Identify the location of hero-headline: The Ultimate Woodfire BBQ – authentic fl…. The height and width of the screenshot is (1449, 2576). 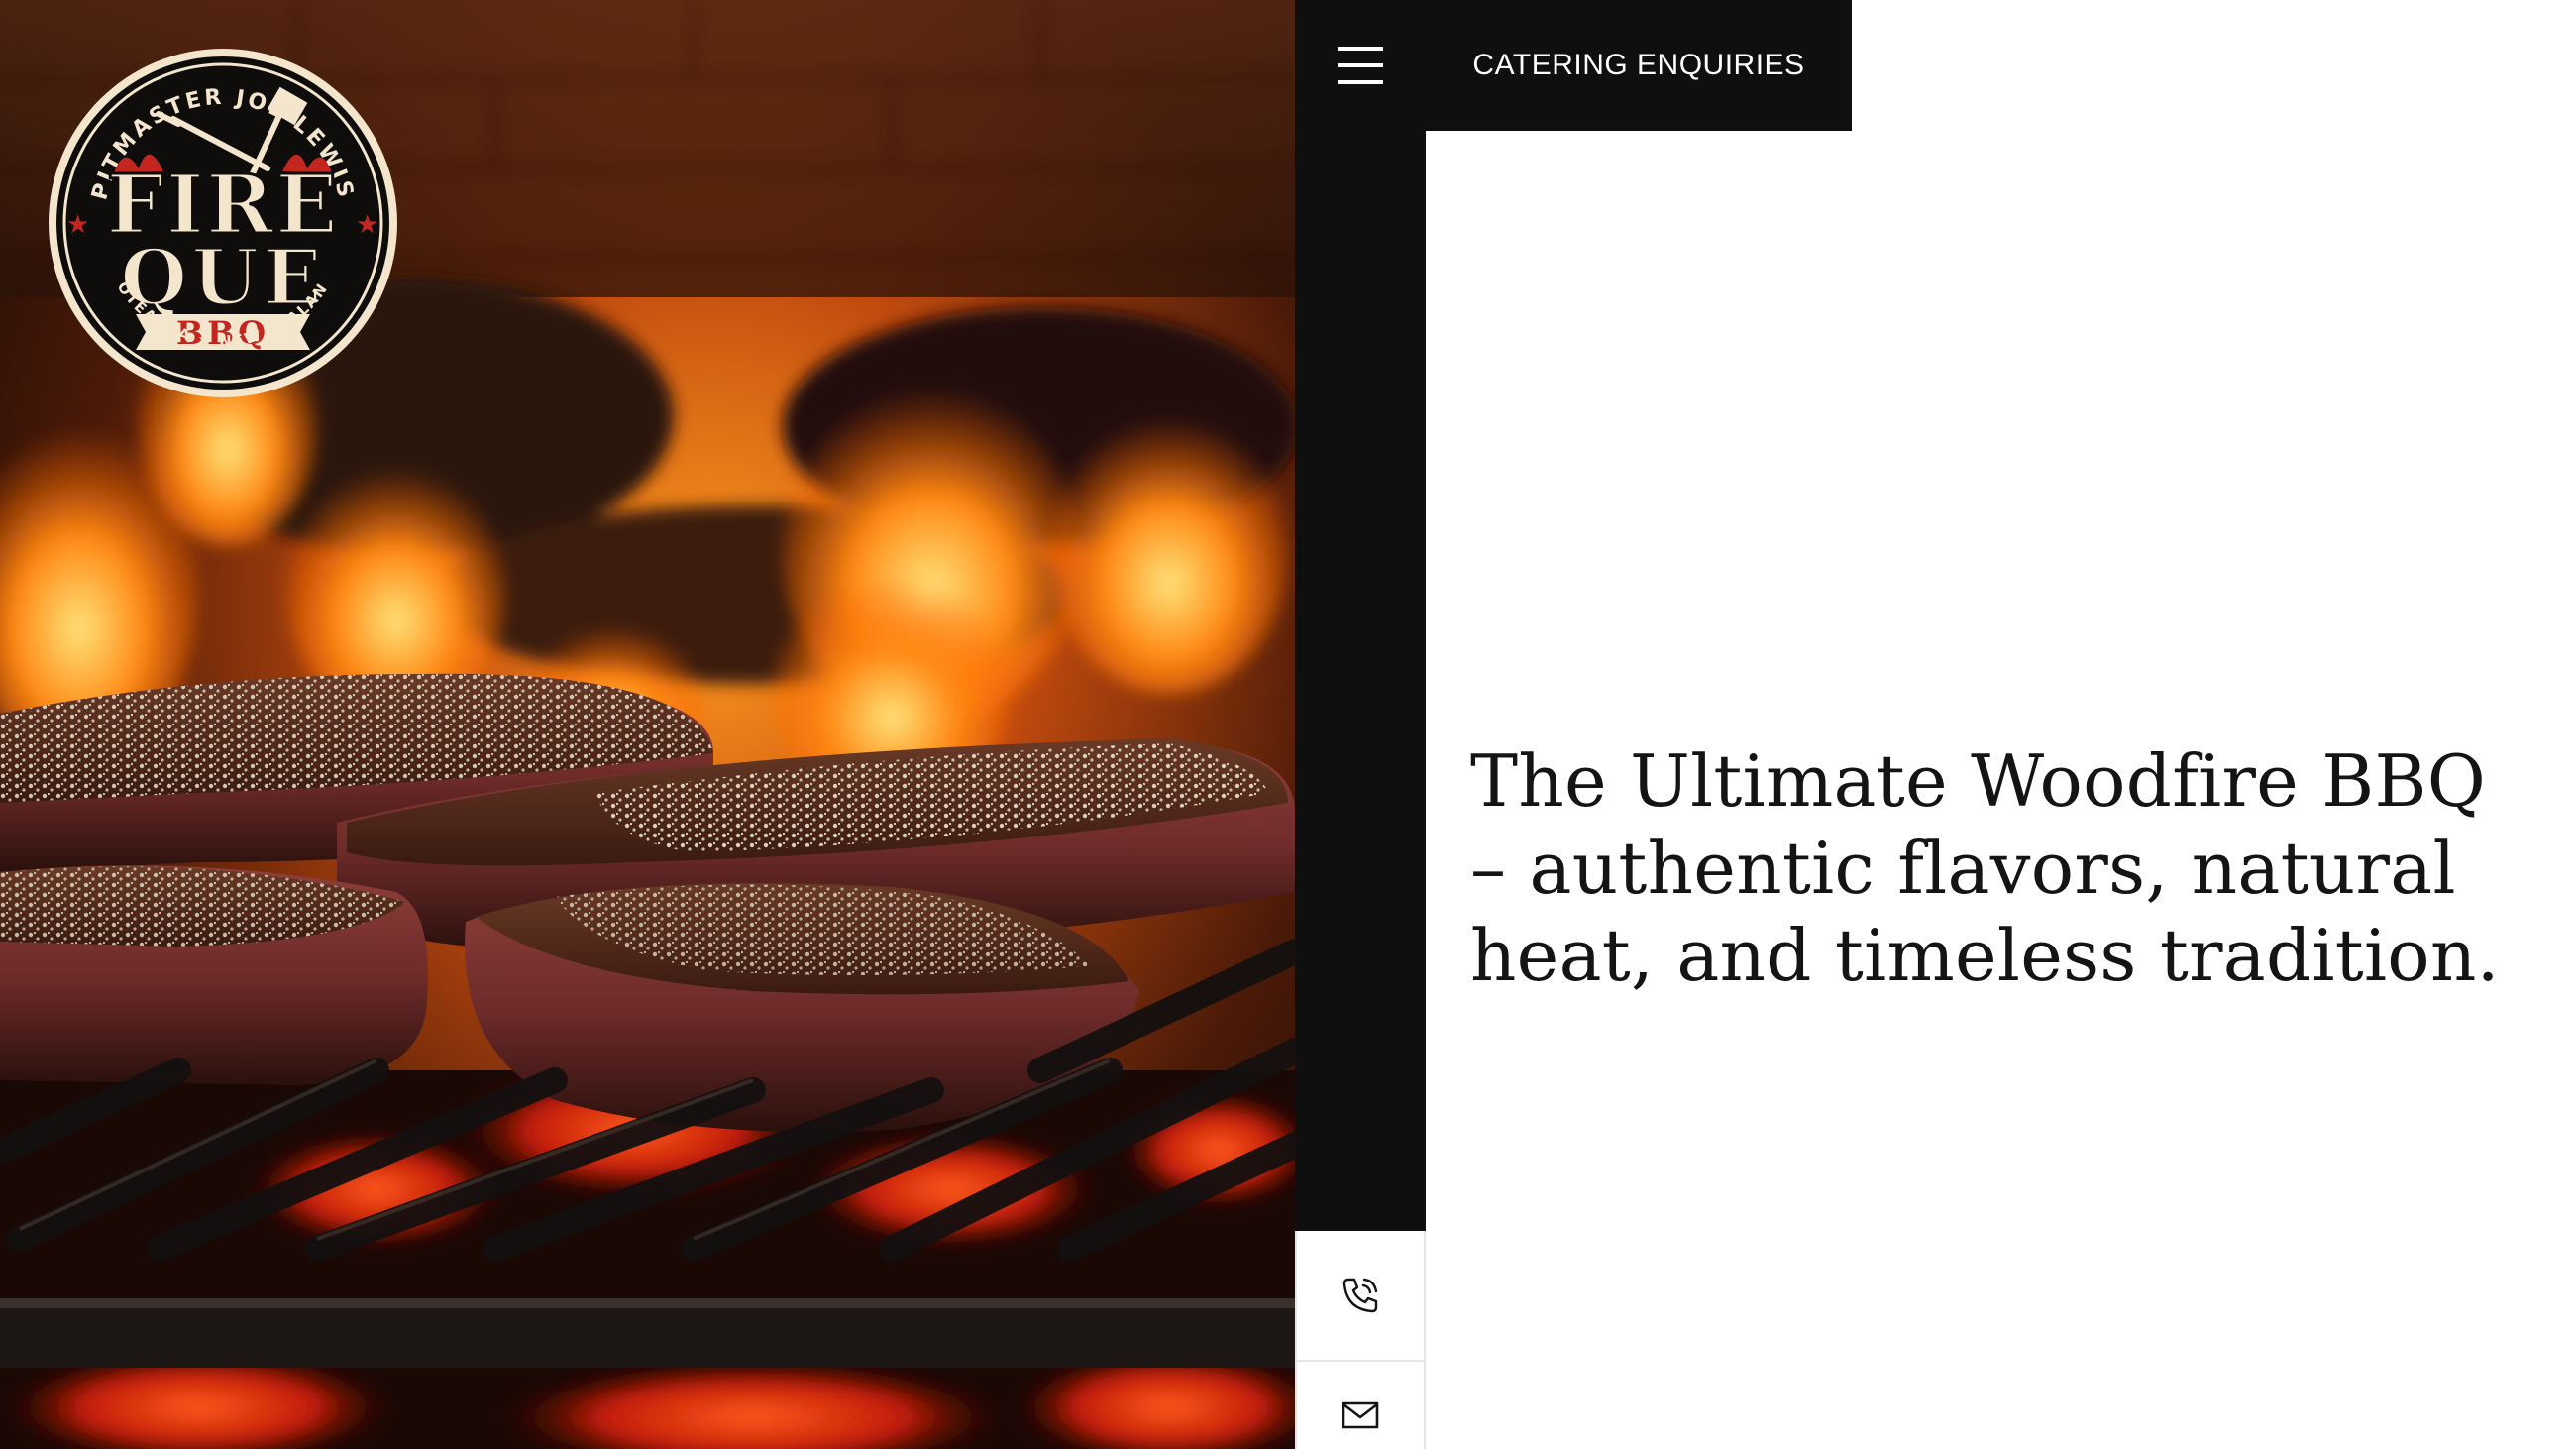
(1985, 868).